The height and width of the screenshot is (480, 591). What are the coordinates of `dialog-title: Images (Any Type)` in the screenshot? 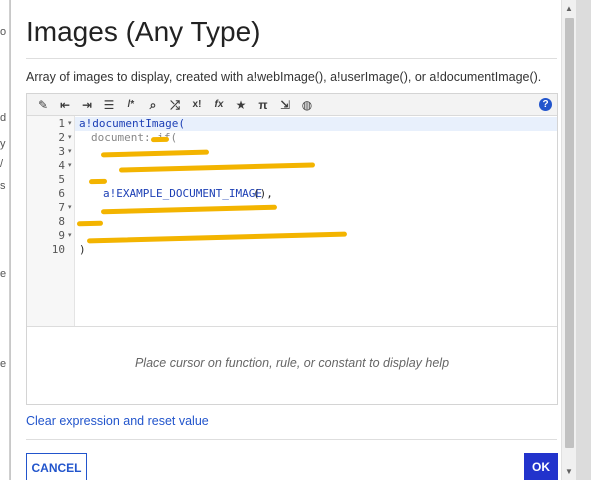 It's located at (143, 31).